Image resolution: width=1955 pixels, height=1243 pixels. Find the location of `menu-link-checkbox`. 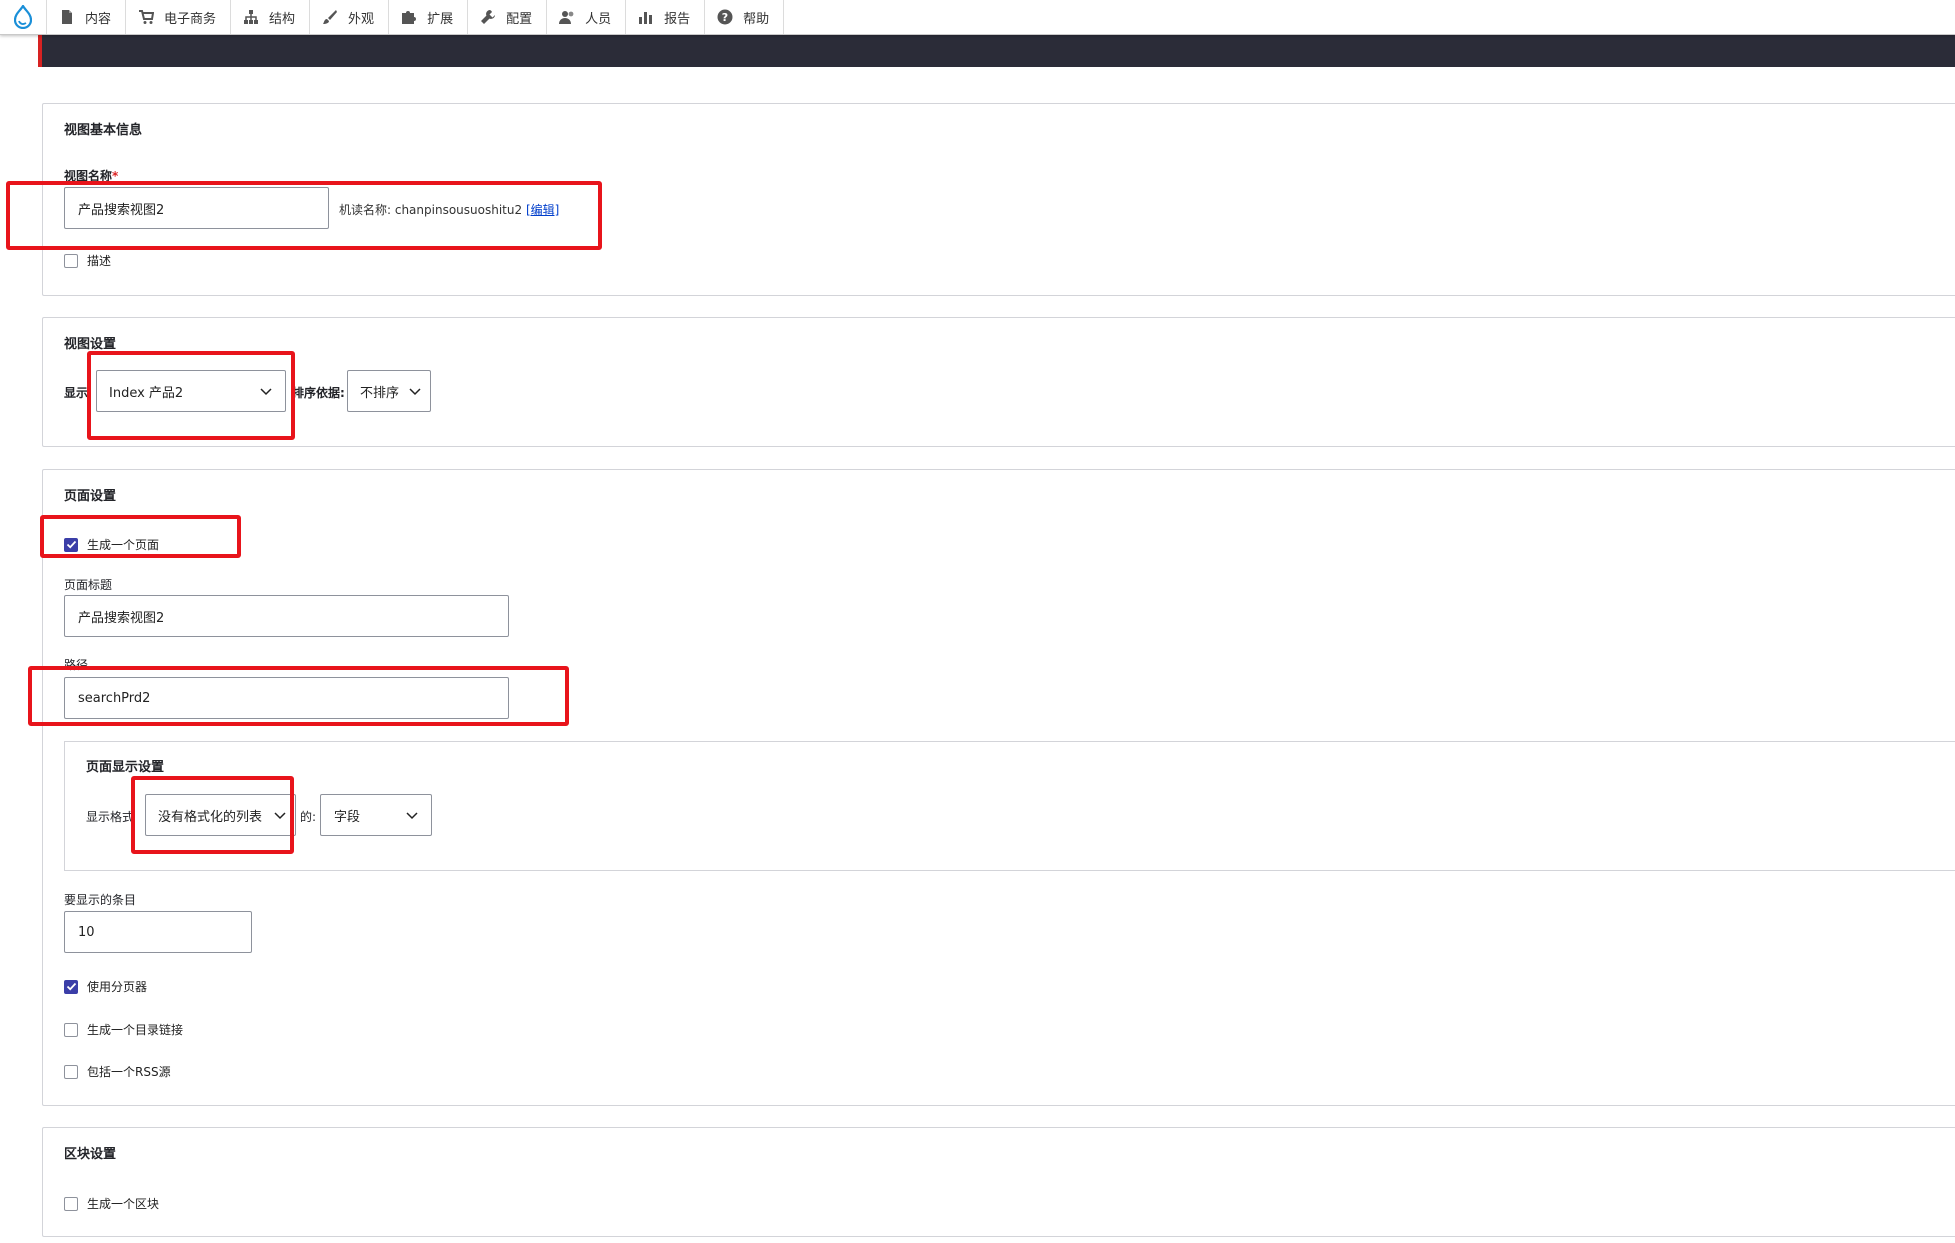

menu-link-checkbox is located at coordinates (71, 1029).